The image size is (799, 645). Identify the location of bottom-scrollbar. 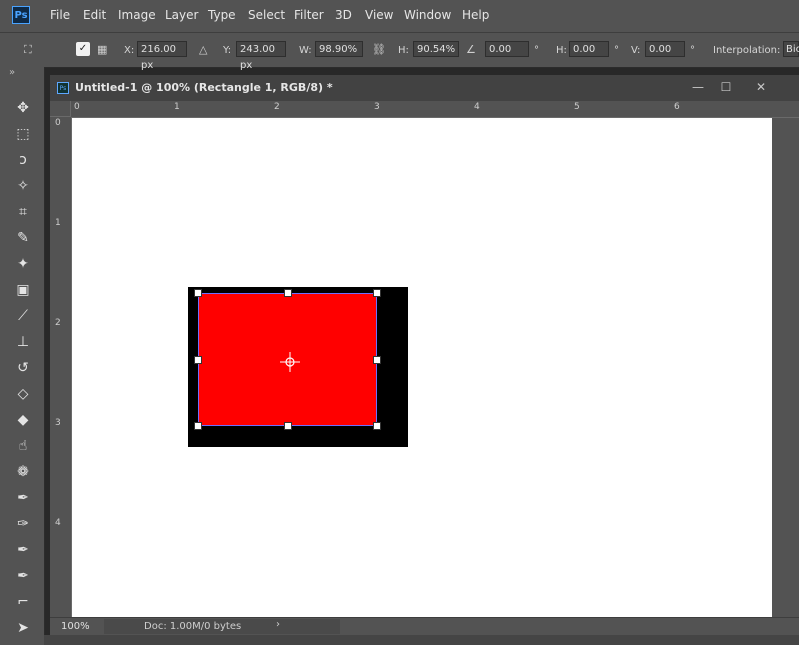
(421, 640).